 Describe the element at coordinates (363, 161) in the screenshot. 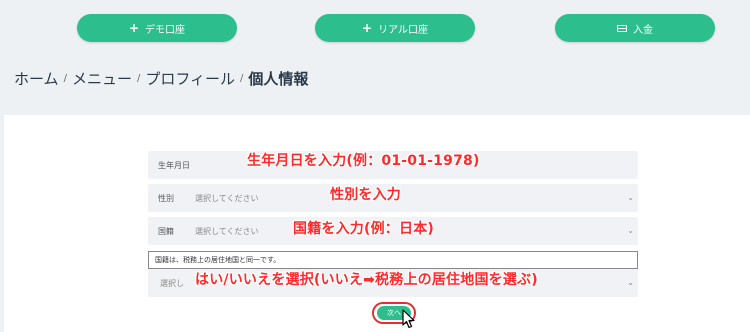

I see `annotation-birth-date: 生年月日を入力(例：01-01-1978)` at that location.